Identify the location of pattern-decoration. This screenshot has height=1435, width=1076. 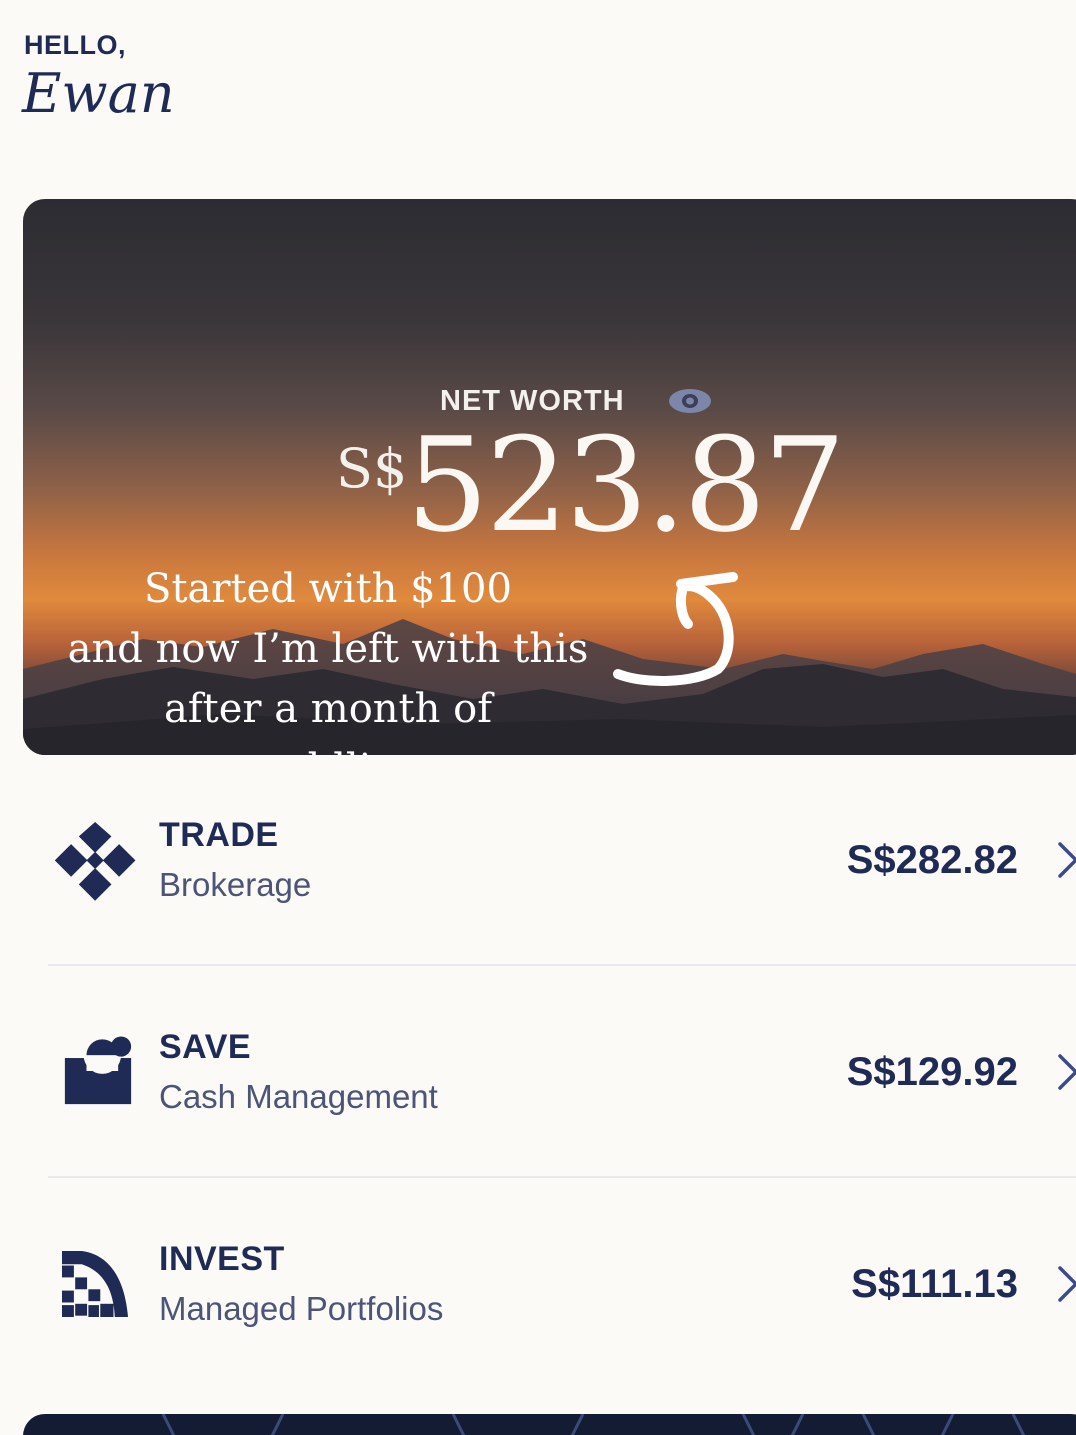
(593, 1424).